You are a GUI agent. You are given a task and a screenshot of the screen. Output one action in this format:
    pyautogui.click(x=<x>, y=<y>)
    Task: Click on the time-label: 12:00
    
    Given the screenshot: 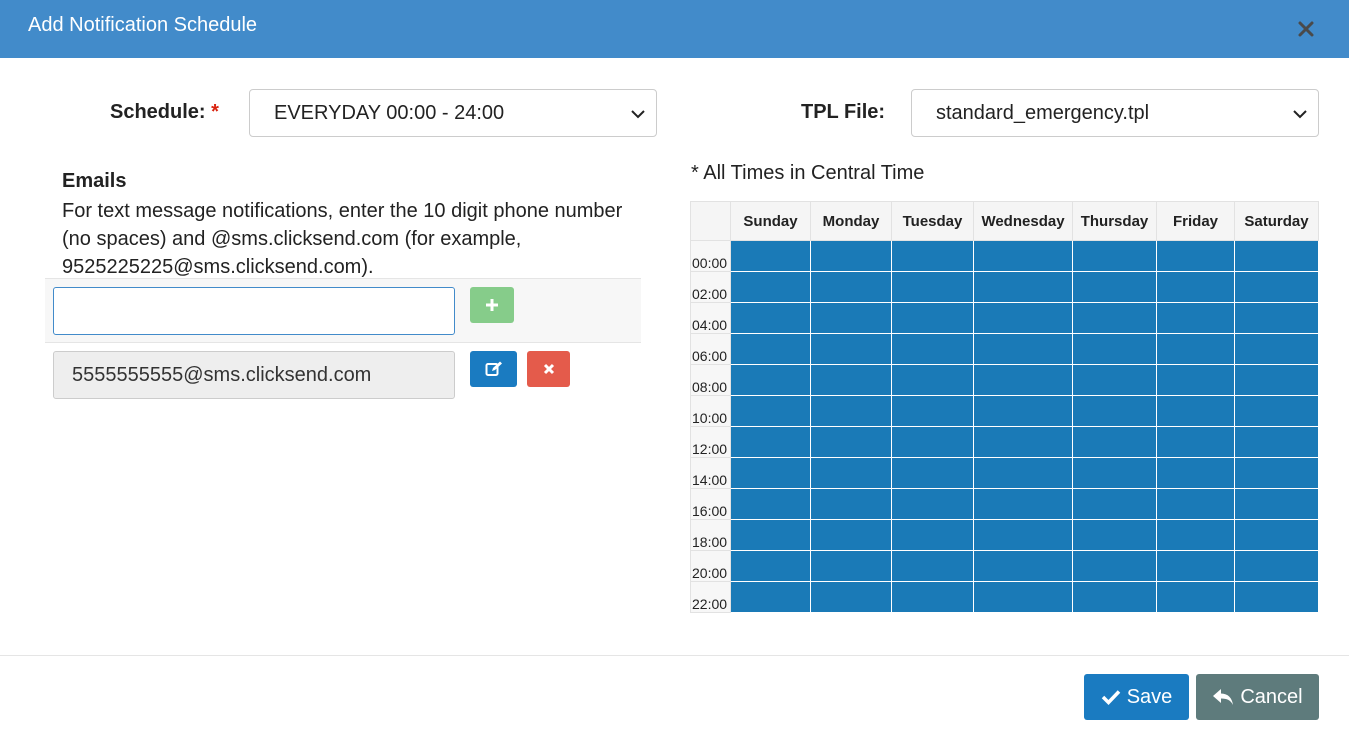 What is the action you would take?
    pyautogui.click(x=710, y=442)
    